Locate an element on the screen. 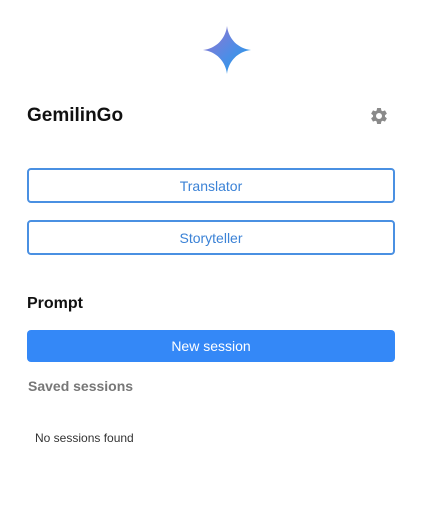 Image resolution: width=424 pixels, height=519 pixels. sparkle-icon is located at coordinates (227, 50).